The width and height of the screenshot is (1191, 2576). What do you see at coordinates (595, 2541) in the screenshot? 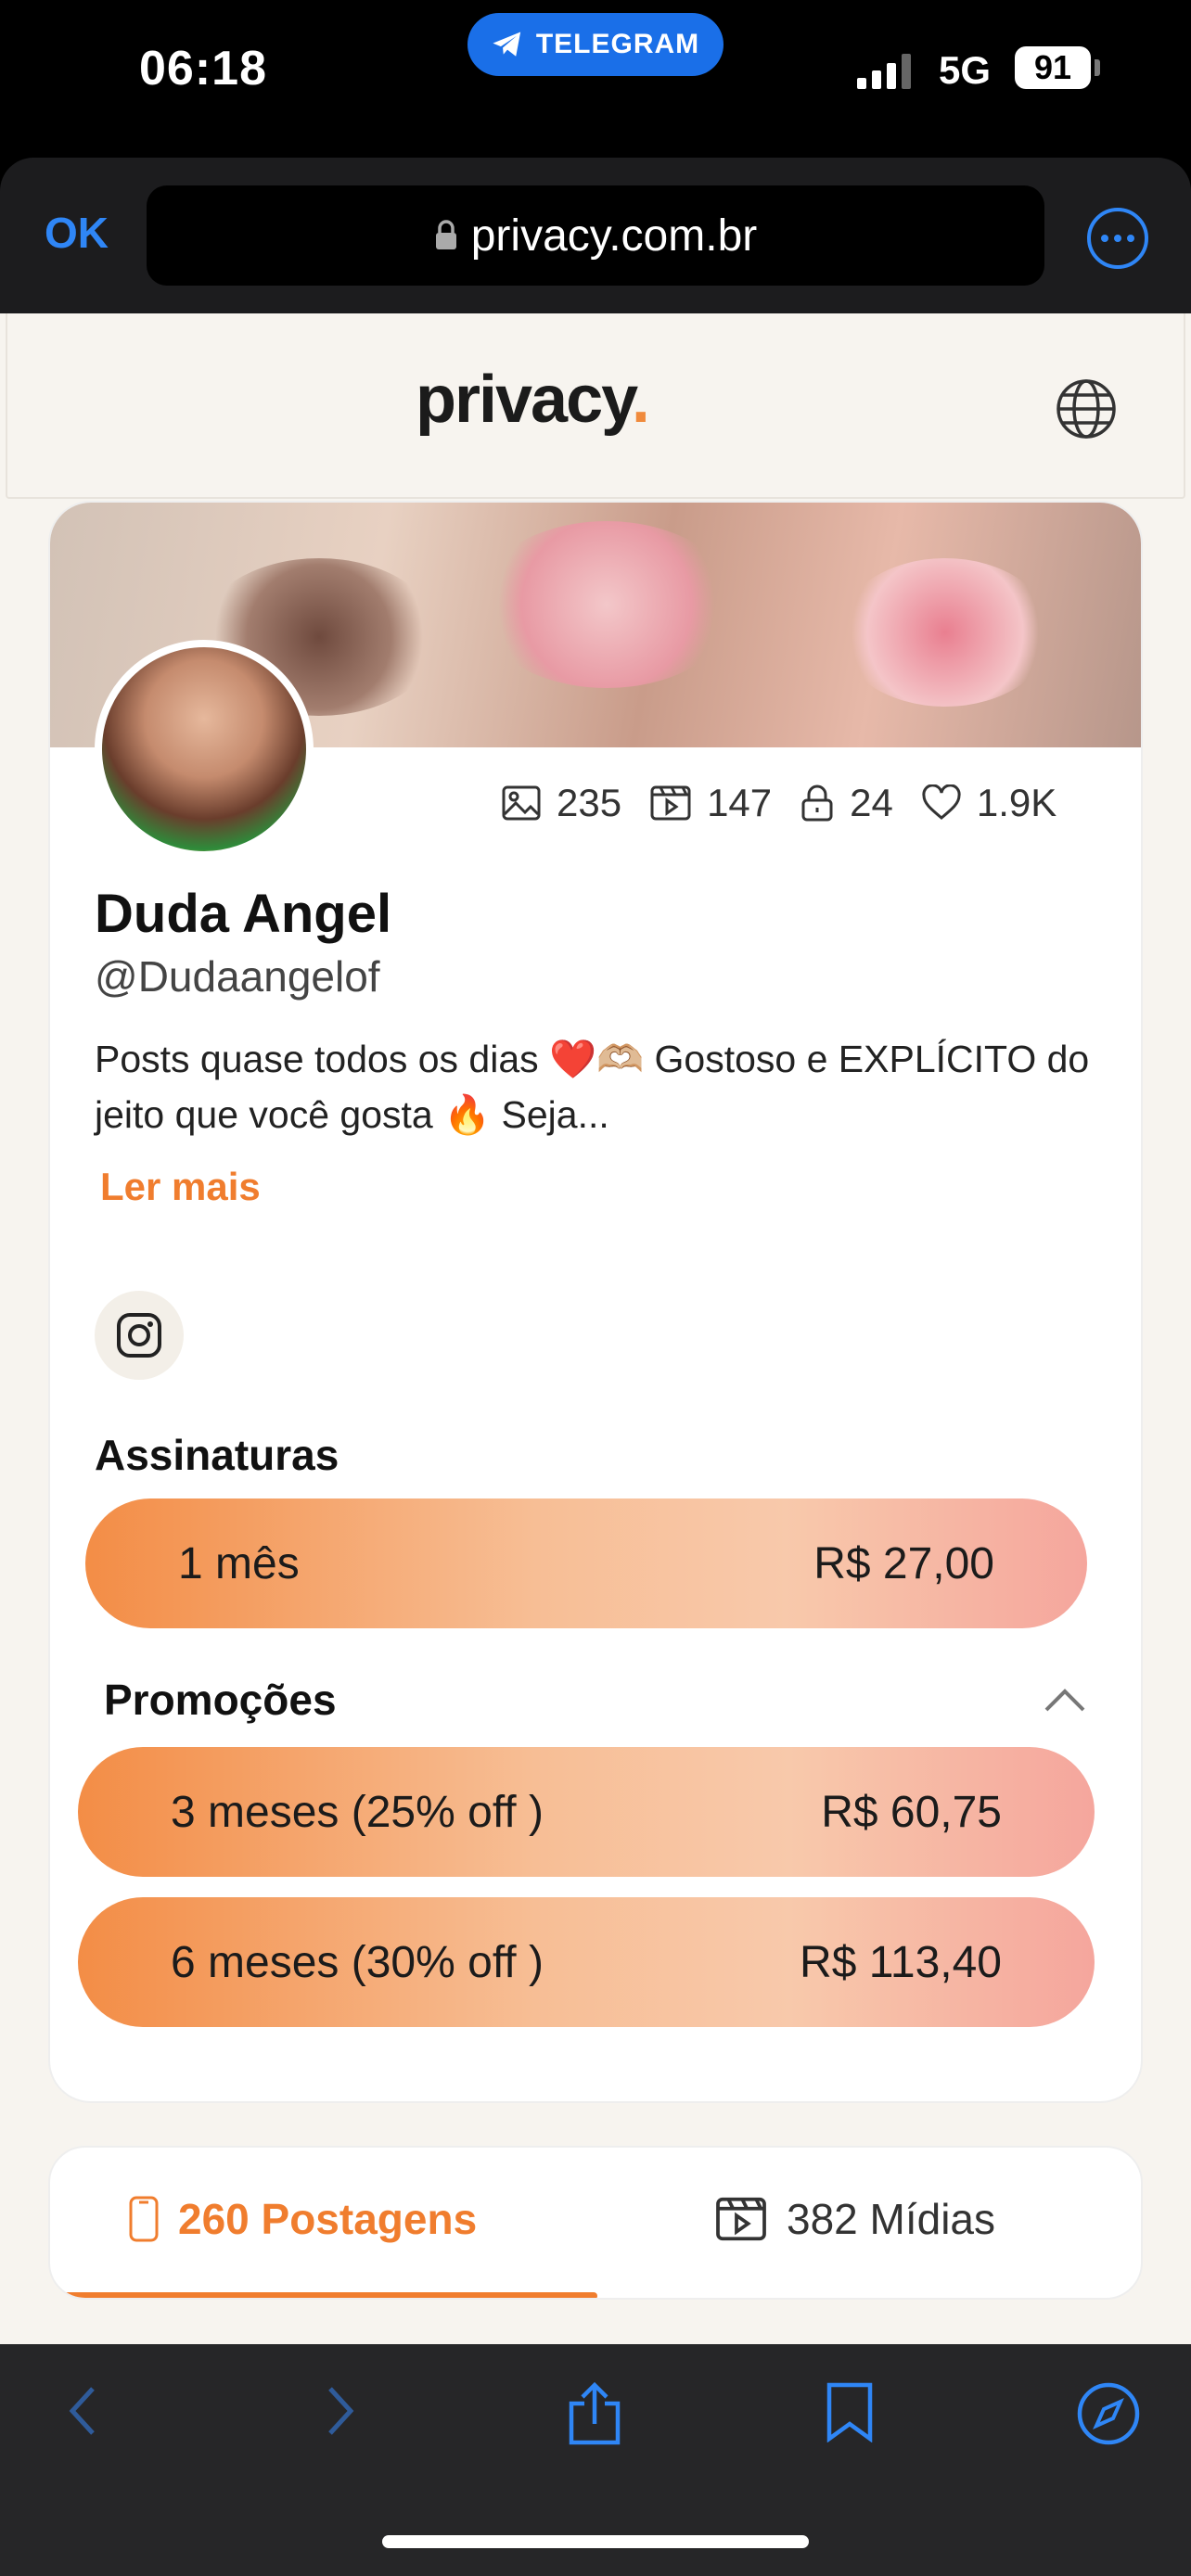
I see `home-indicator` at bounding box center [595, 2541].